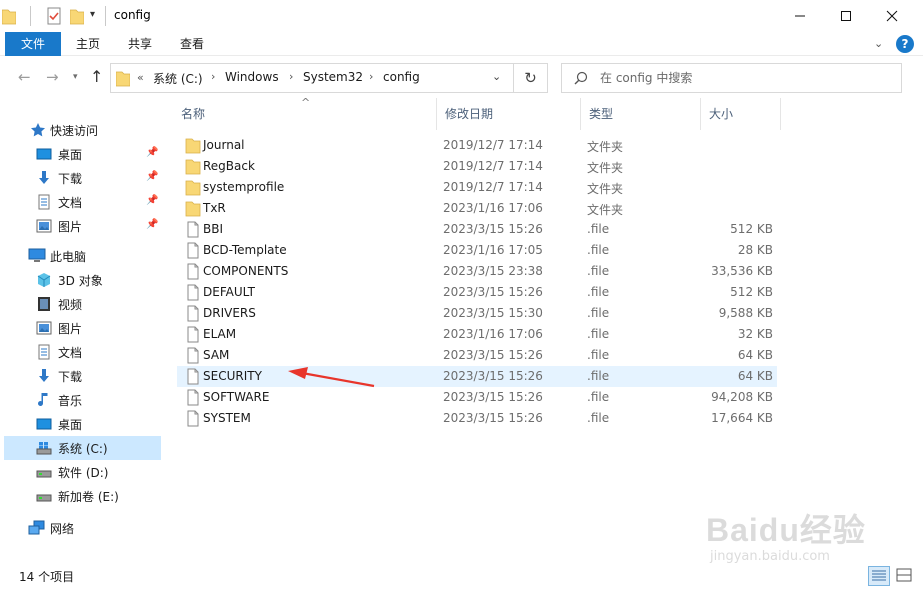  I want to click on sidebar-item-videos: 视频, so click(82, 304).